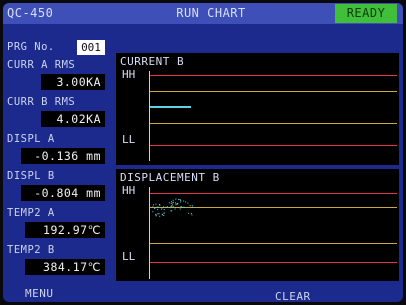  Describe the element at coordinates (30, 13) in the screenshot. I see `model-name: QC-450` at that location.